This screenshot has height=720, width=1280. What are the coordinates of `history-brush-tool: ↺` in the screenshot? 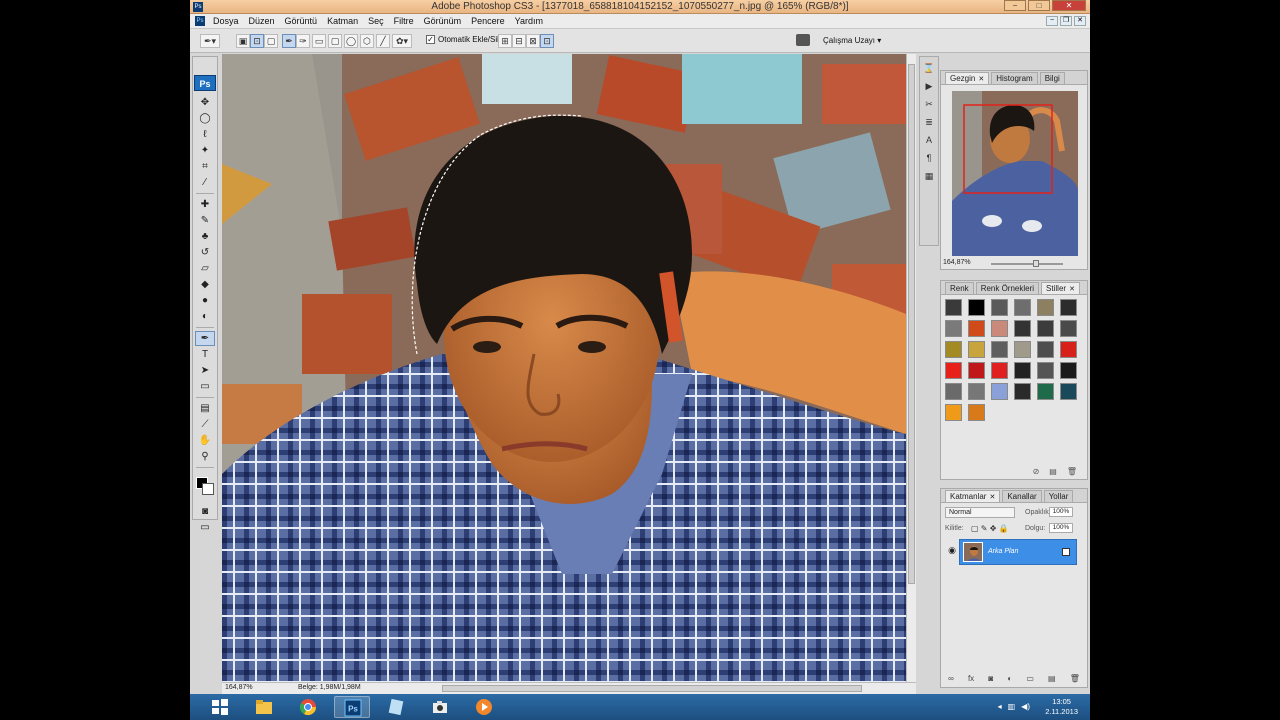 It's located at (205, 252).